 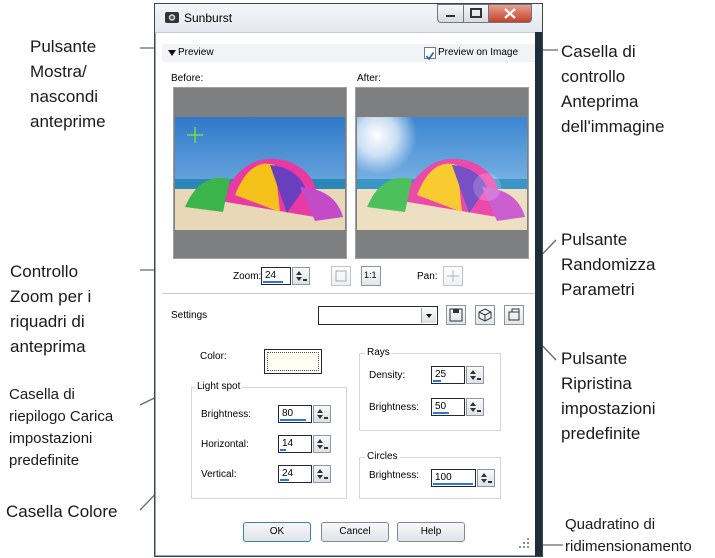 What do you see at coordinates (430, 392) in the screenshot?
I see `rays-group` at bounding box center [430, 392].